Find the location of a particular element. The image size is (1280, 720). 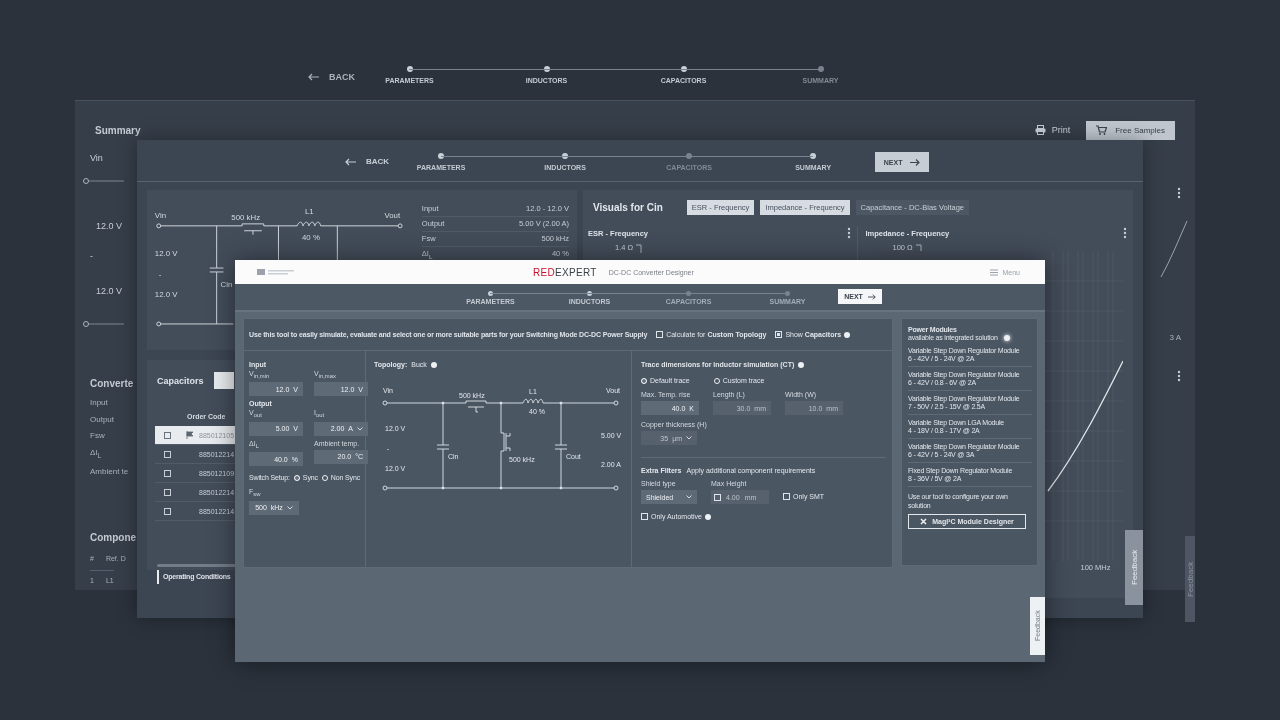

row-label: Ambient te is located at coordinates (109, 471).